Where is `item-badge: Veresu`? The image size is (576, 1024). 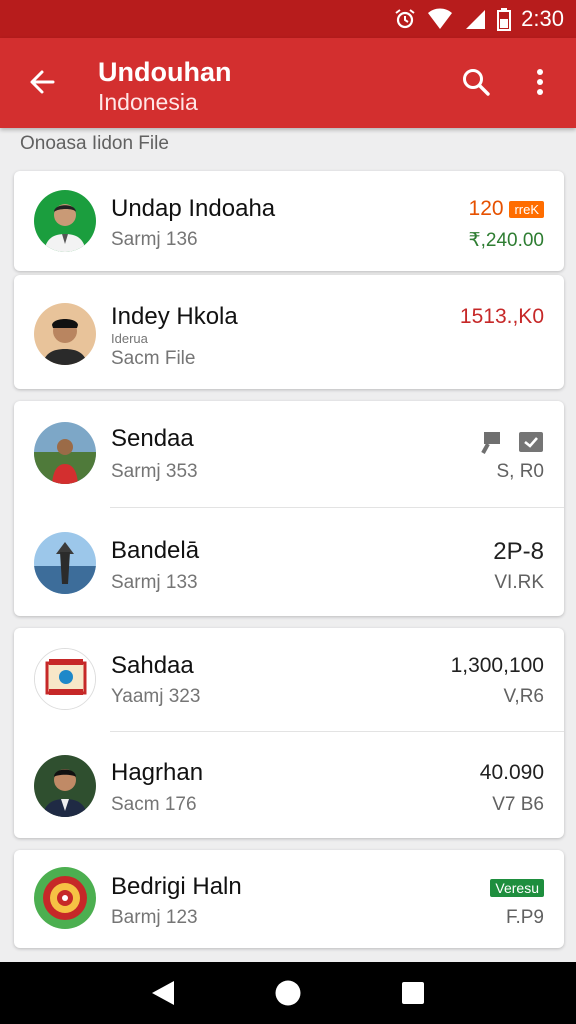 item-badge: Veresu is located at coordinates (517, 888).